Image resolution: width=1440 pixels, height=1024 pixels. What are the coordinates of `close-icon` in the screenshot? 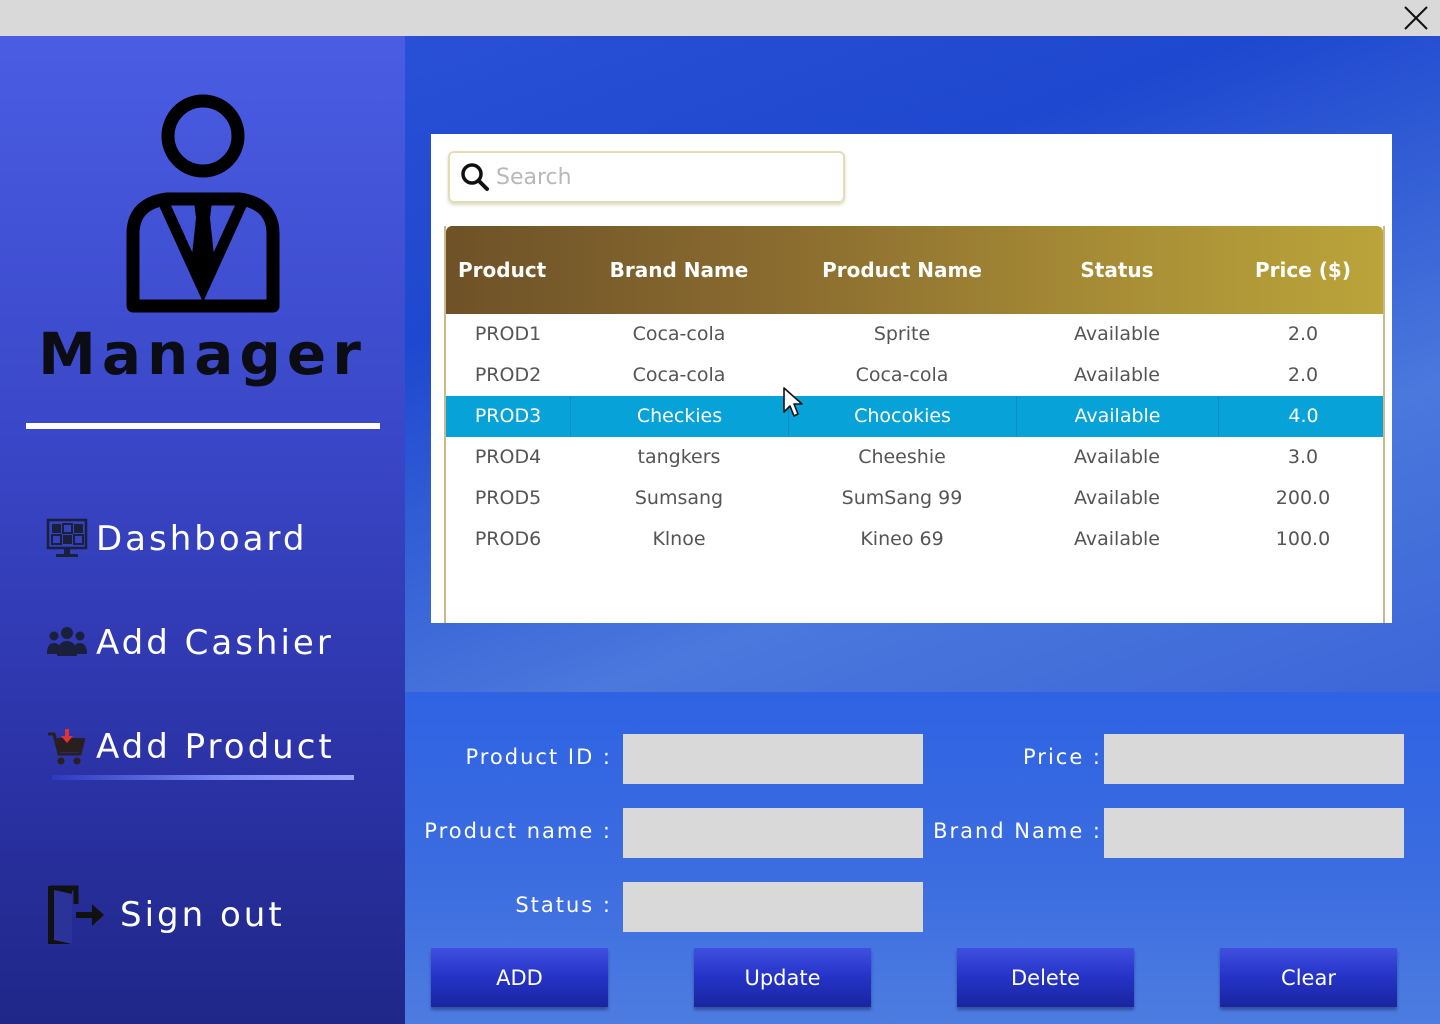 It's located at (1416, 18).